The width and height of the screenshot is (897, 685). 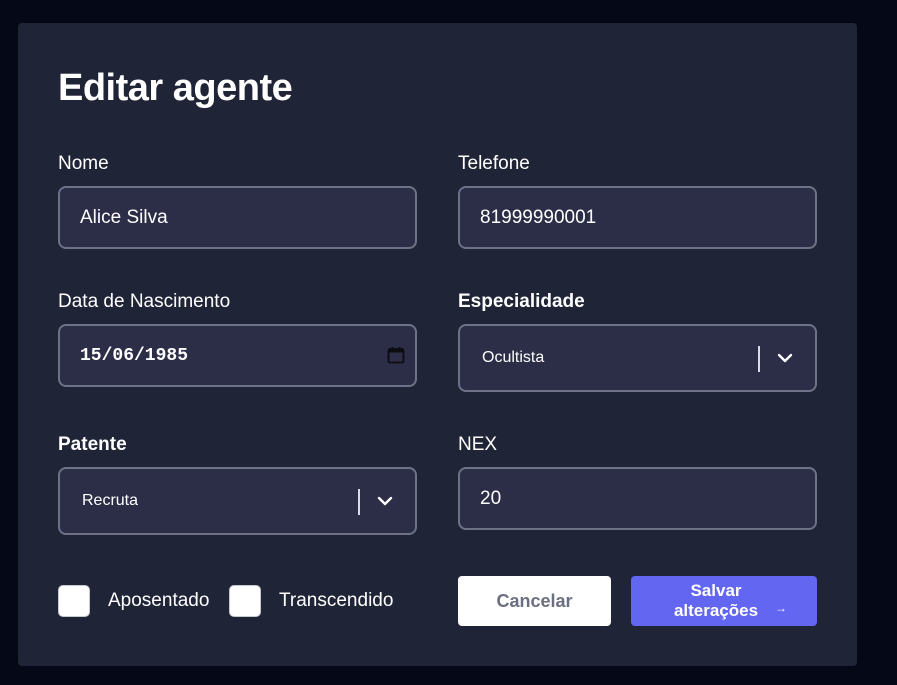 I want to click on telefone-field: 81999990001, so click(x=637, y=217).